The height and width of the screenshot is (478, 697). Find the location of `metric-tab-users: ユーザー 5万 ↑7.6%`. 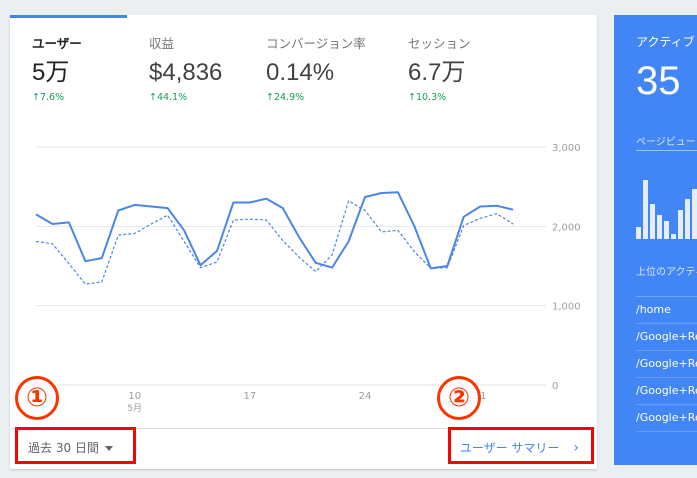

metric-tab-users: ユーザー 5万 ↑7.6% is located at coordinates (57, 68).